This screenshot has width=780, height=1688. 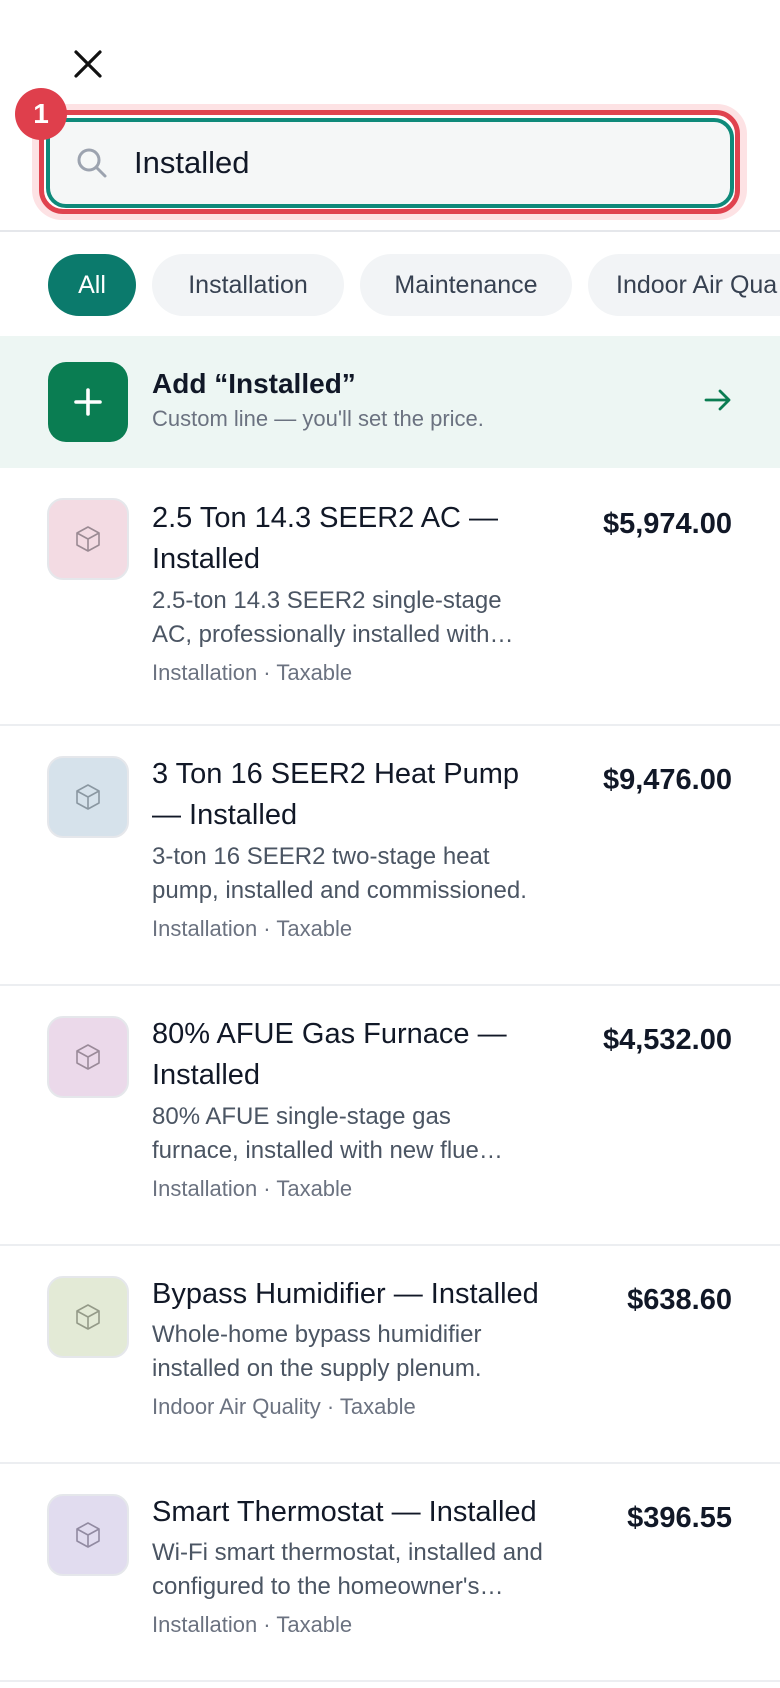 I want to click on item-price: $396.55, so click(x=679, y=1518).